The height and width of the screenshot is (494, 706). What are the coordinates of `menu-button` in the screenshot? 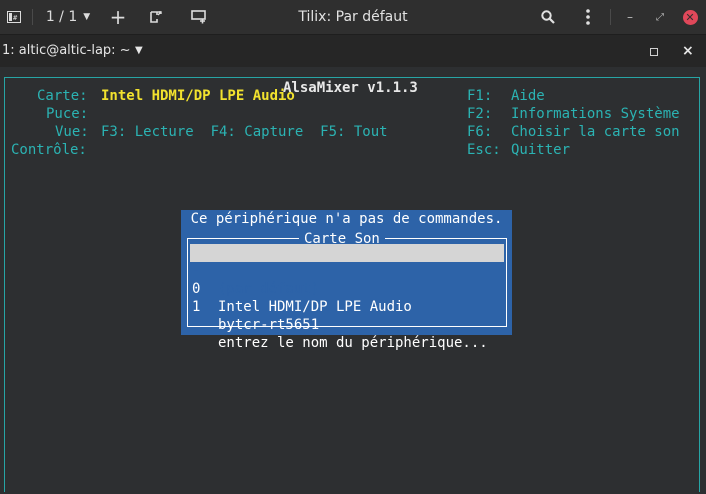 It's located at (588, 17).